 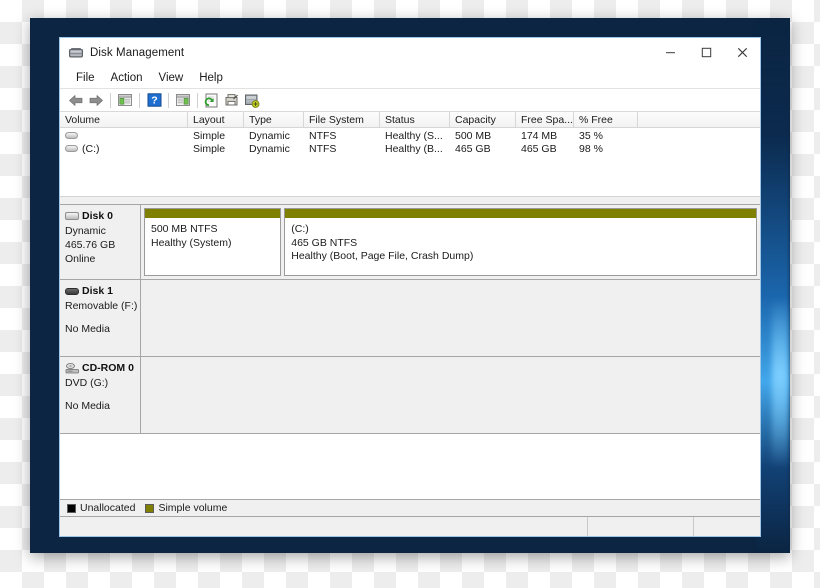 I want to click on legend-bar: Unallocated Simple volume, so click(x=410, y=507).